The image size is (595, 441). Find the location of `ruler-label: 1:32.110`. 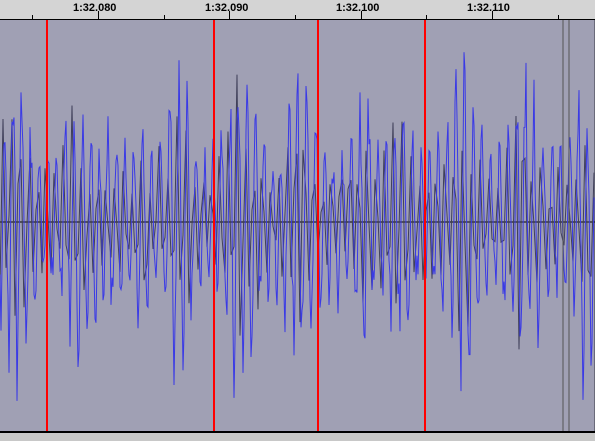

ruler-label: 1:32.110 is located at coordinates (488, 8).